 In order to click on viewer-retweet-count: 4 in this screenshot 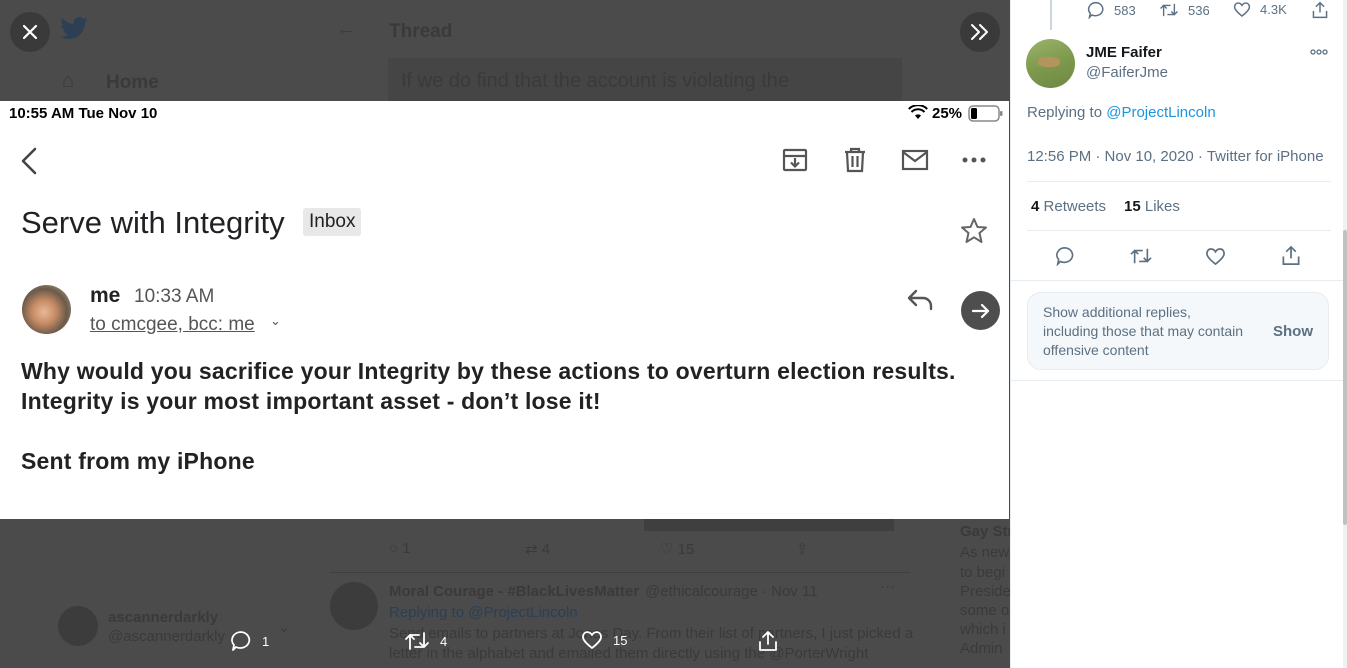, I will do `click(444, 641)`.